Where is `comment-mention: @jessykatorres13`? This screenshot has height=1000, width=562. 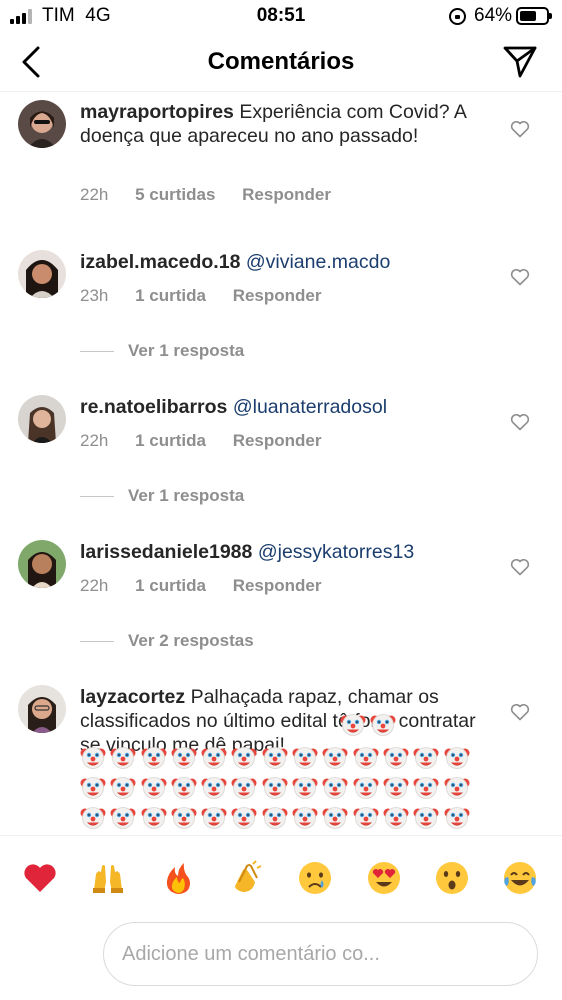 comment-mention: @jessykatorres13 is located at coordinates (336, 552).